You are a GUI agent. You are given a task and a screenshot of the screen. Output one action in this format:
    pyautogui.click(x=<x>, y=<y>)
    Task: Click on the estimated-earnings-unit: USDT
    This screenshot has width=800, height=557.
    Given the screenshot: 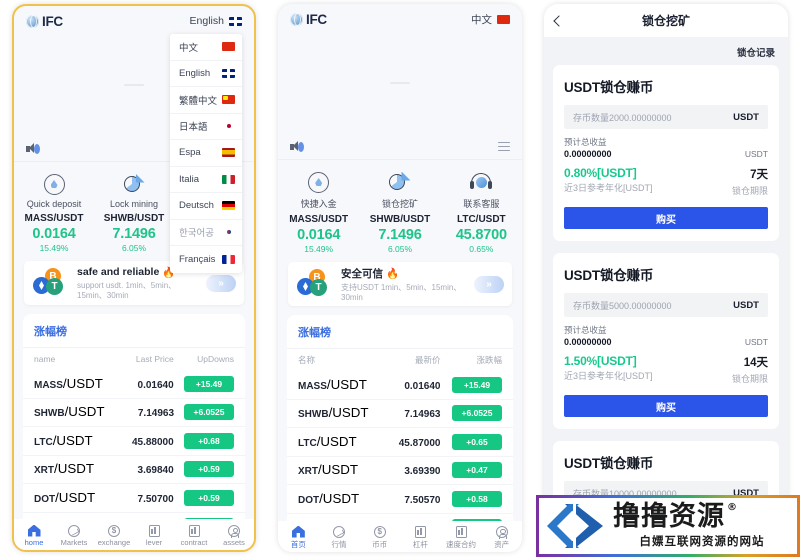 What is the action you would take?
    pyautogui.click(x=756, y=342)
    